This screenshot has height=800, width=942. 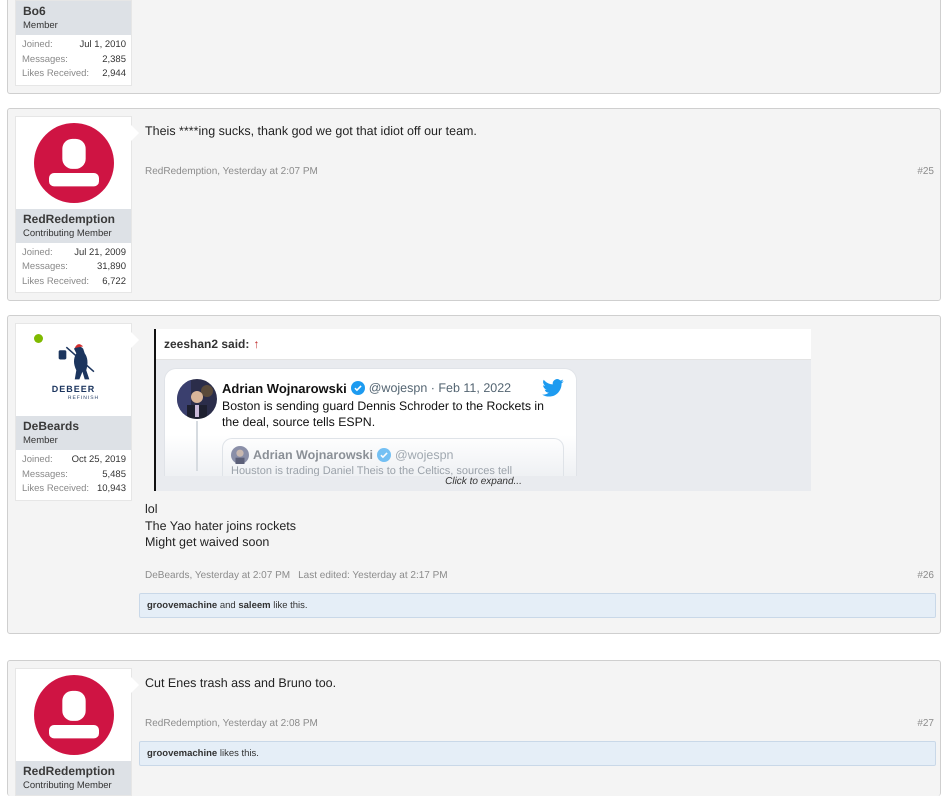 What do you see at coordinates (207, 344) in the screenshot?
I see `quote-author: zeeshan2 said:` at bounding box center [207, 344].